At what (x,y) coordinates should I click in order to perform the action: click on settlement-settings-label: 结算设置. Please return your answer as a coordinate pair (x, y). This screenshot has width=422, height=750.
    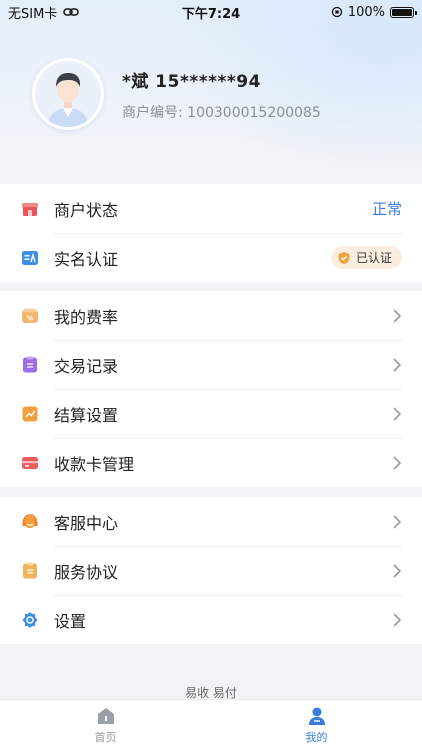
    Looking at the image, I should click on (86, 415).